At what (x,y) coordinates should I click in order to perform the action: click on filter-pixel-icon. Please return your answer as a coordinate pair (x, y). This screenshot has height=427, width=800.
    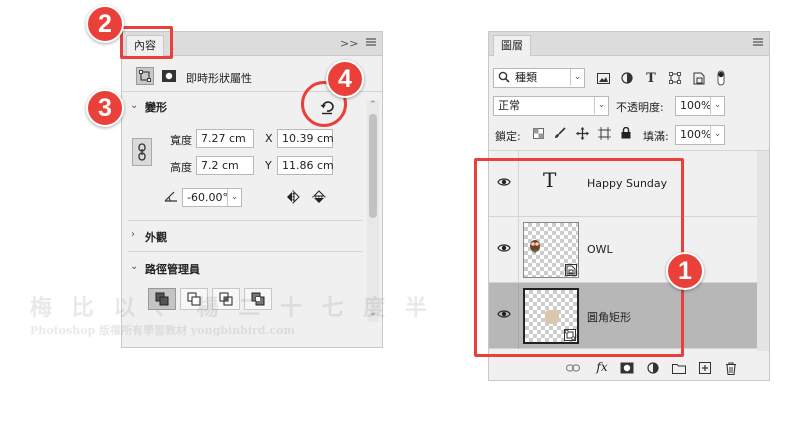
    Looking at the image, I should click on (603, 78).